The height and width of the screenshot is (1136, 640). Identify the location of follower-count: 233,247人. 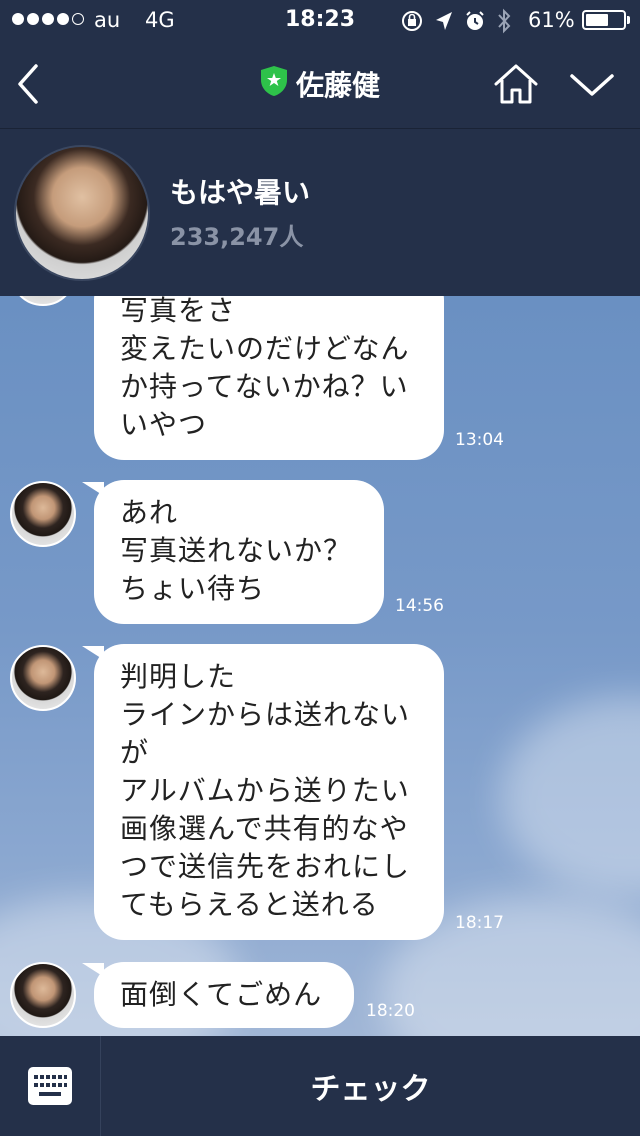
(237, 237).